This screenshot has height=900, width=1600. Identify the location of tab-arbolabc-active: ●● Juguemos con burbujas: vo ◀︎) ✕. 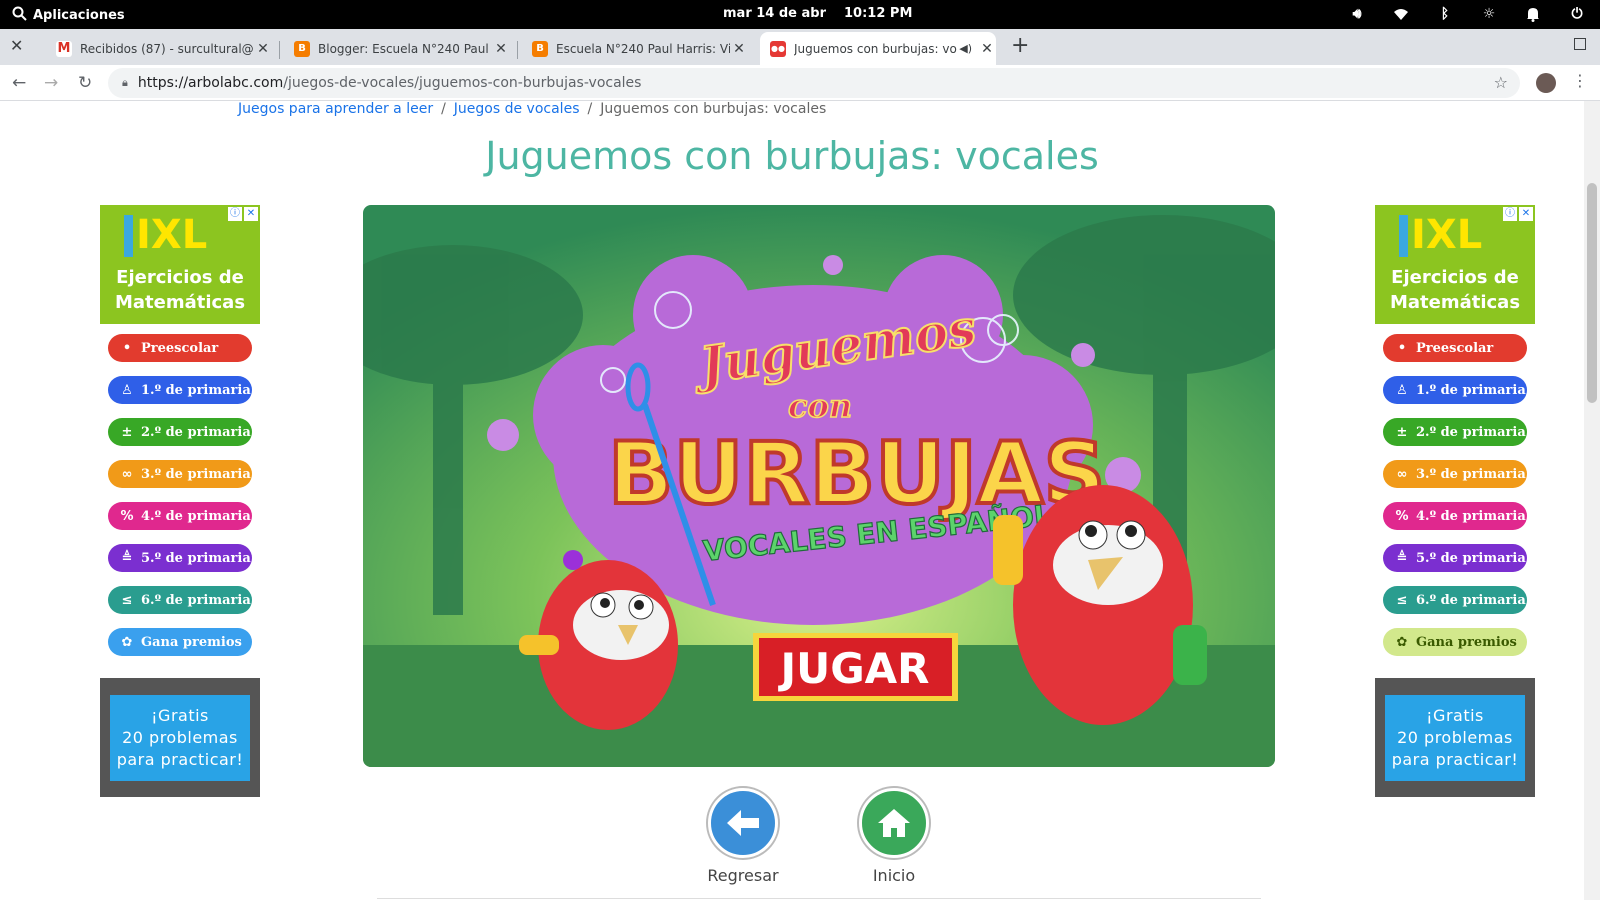
(878, 48).